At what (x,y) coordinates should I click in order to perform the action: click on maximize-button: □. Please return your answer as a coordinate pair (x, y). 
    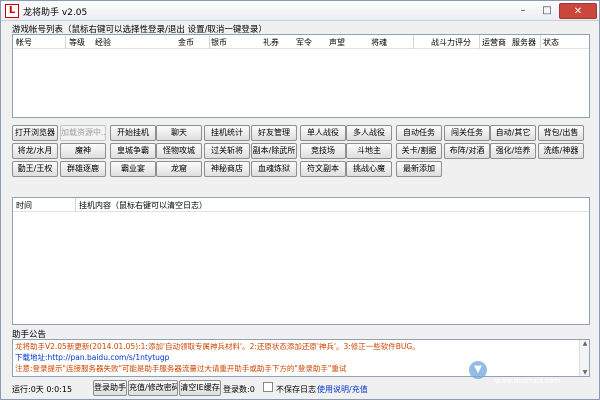
    Looking at the image, I should click on (547, 11).